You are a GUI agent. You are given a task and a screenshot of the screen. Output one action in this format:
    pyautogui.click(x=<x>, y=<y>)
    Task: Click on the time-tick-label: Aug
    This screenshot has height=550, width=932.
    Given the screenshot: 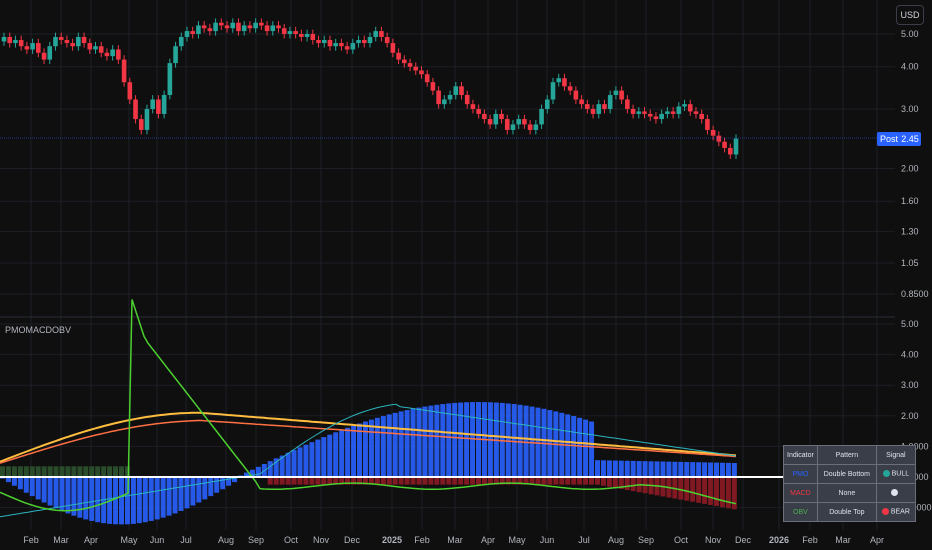 What is the action you would take?
    pyautogui.click(x=616, y=540)
    